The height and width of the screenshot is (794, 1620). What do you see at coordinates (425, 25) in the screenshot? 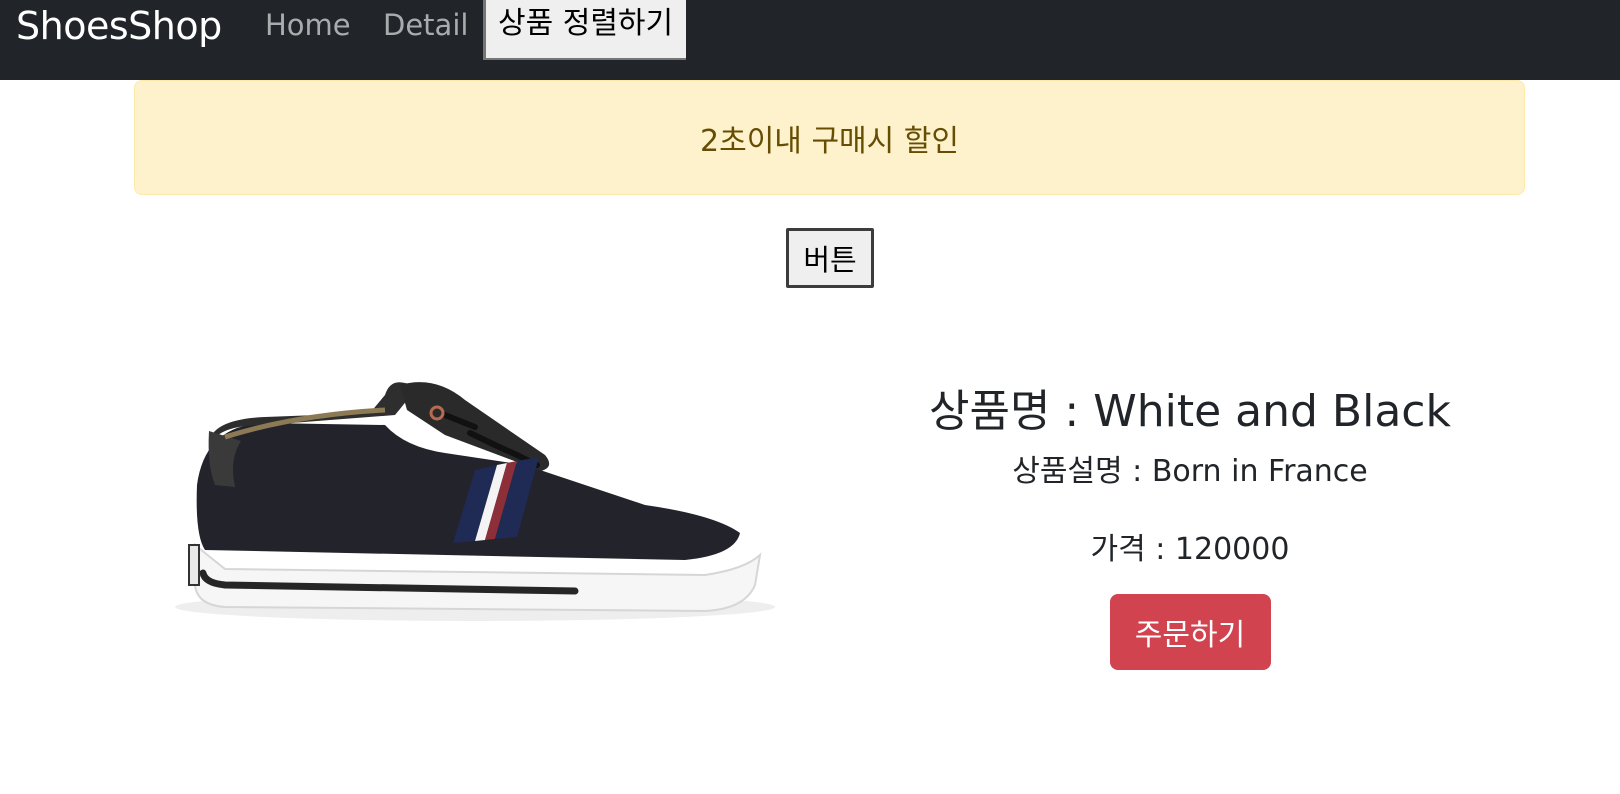
I see `nav-link-detail: Detail` at bounding box center [425, 25].